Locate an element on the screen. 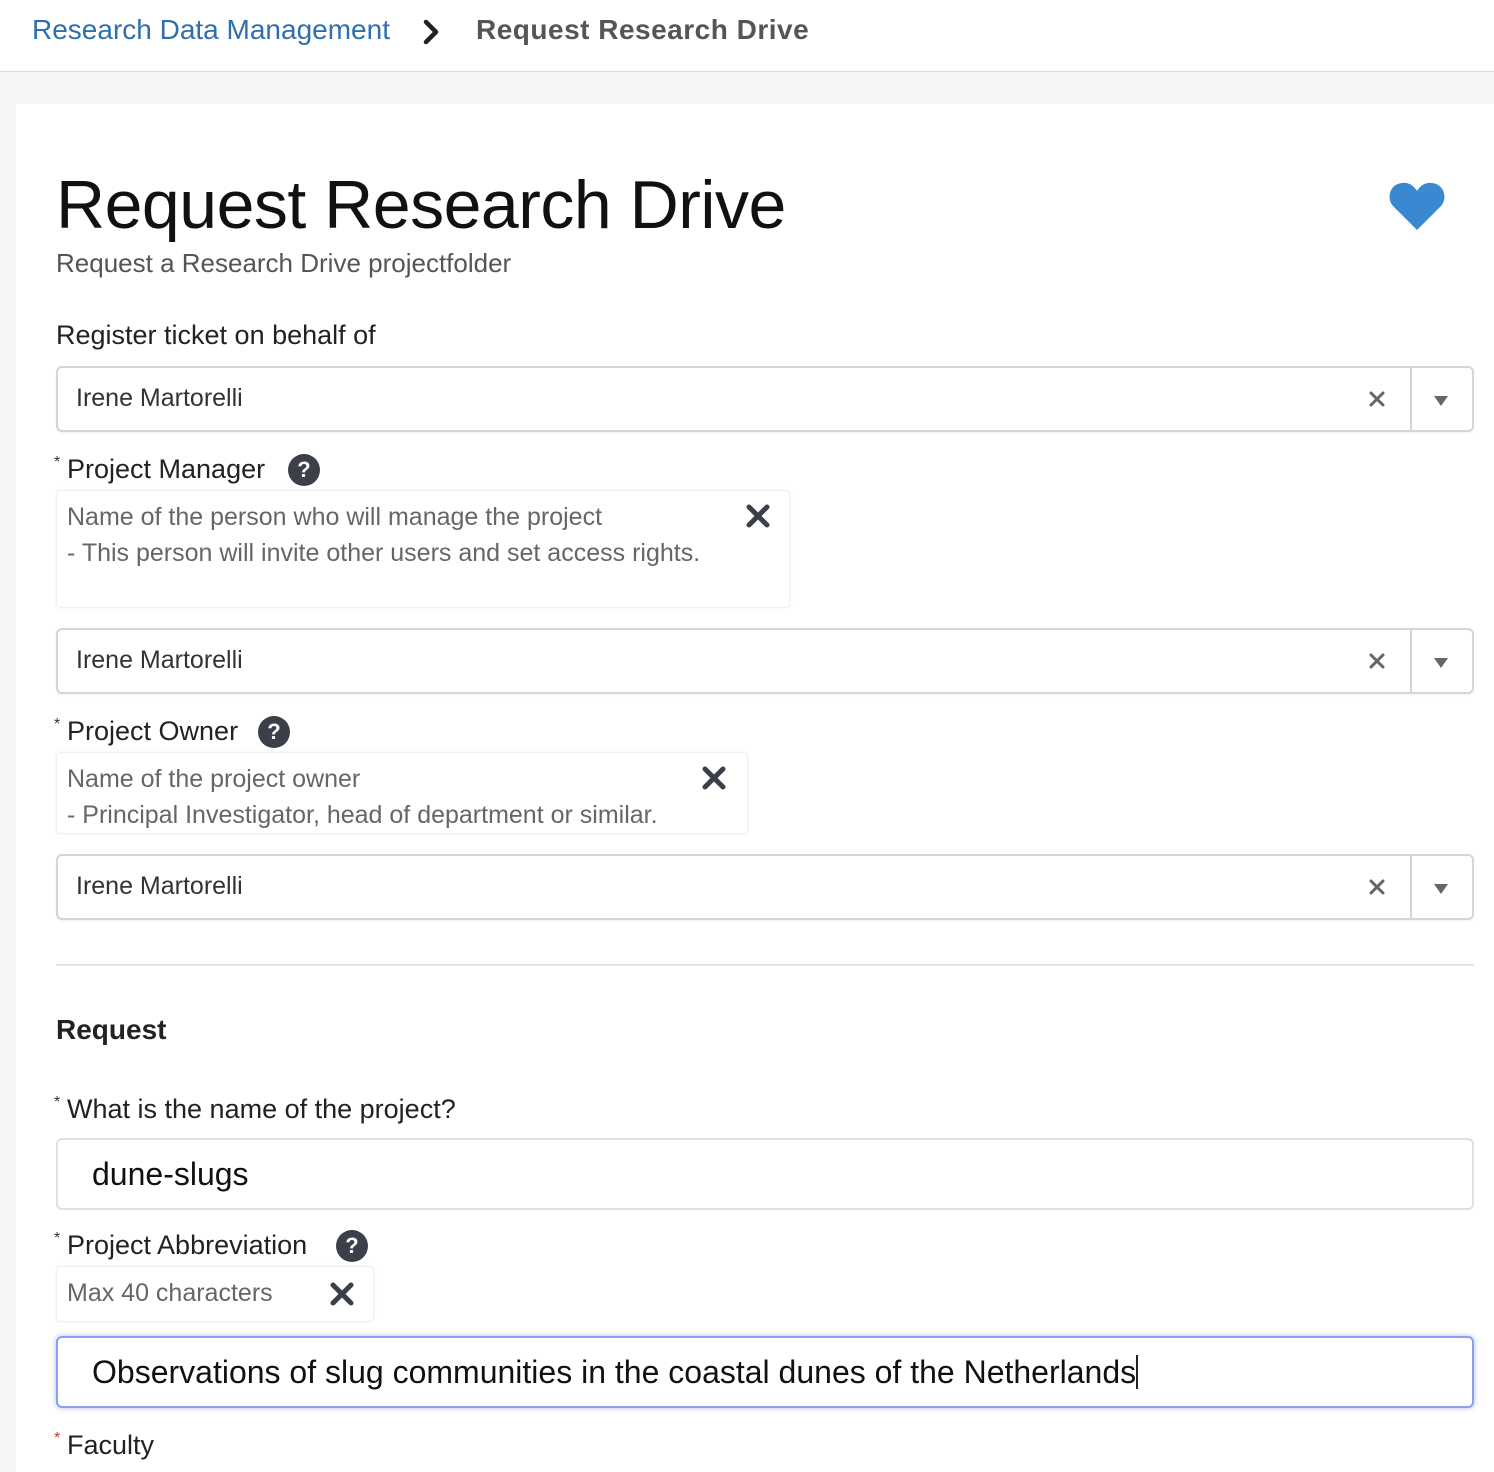 The height and width of the screenshot is (1472, 1494). text-cursor is located at coordinates (1137, 1372).